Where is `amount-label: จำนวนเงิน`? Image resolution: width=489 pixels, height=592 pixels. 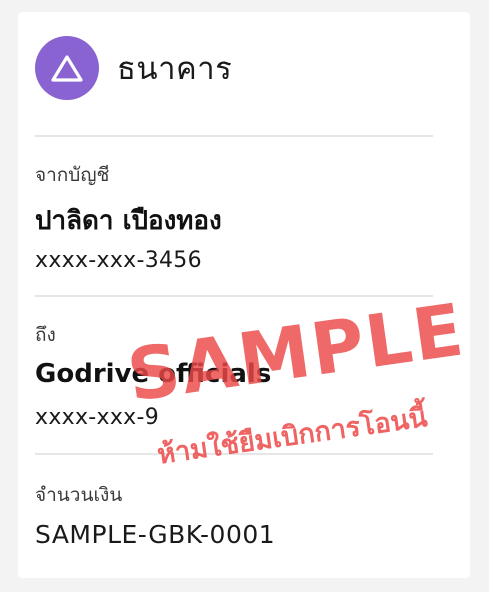 amount-label: จำนวนเงิน is located at coordinates (79, 495).